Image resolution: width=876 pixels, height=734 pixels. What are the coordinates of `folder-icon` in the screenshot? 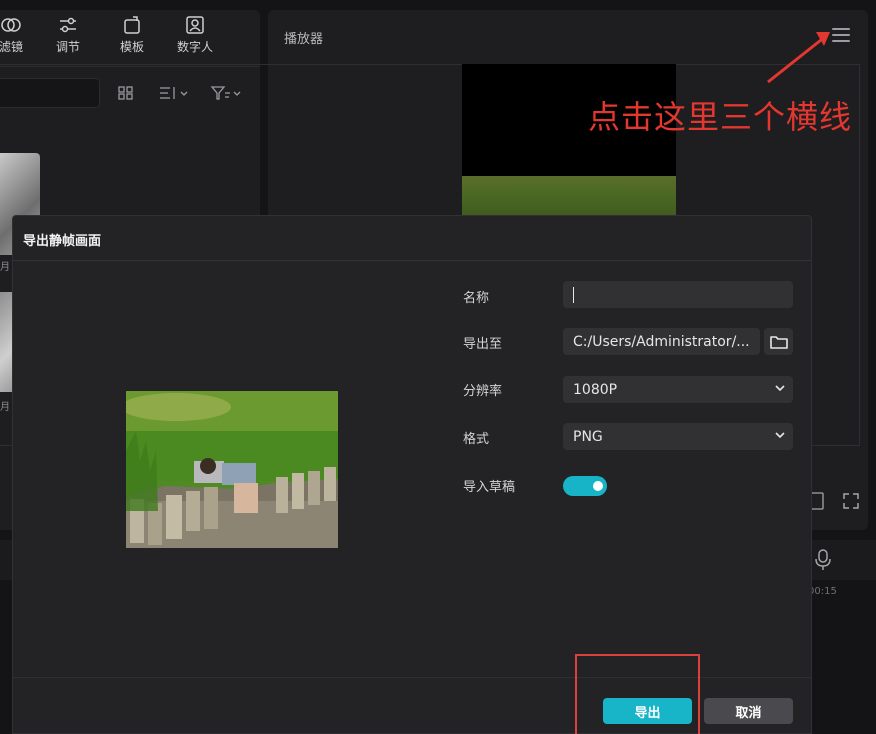 It's located at (778, 342).